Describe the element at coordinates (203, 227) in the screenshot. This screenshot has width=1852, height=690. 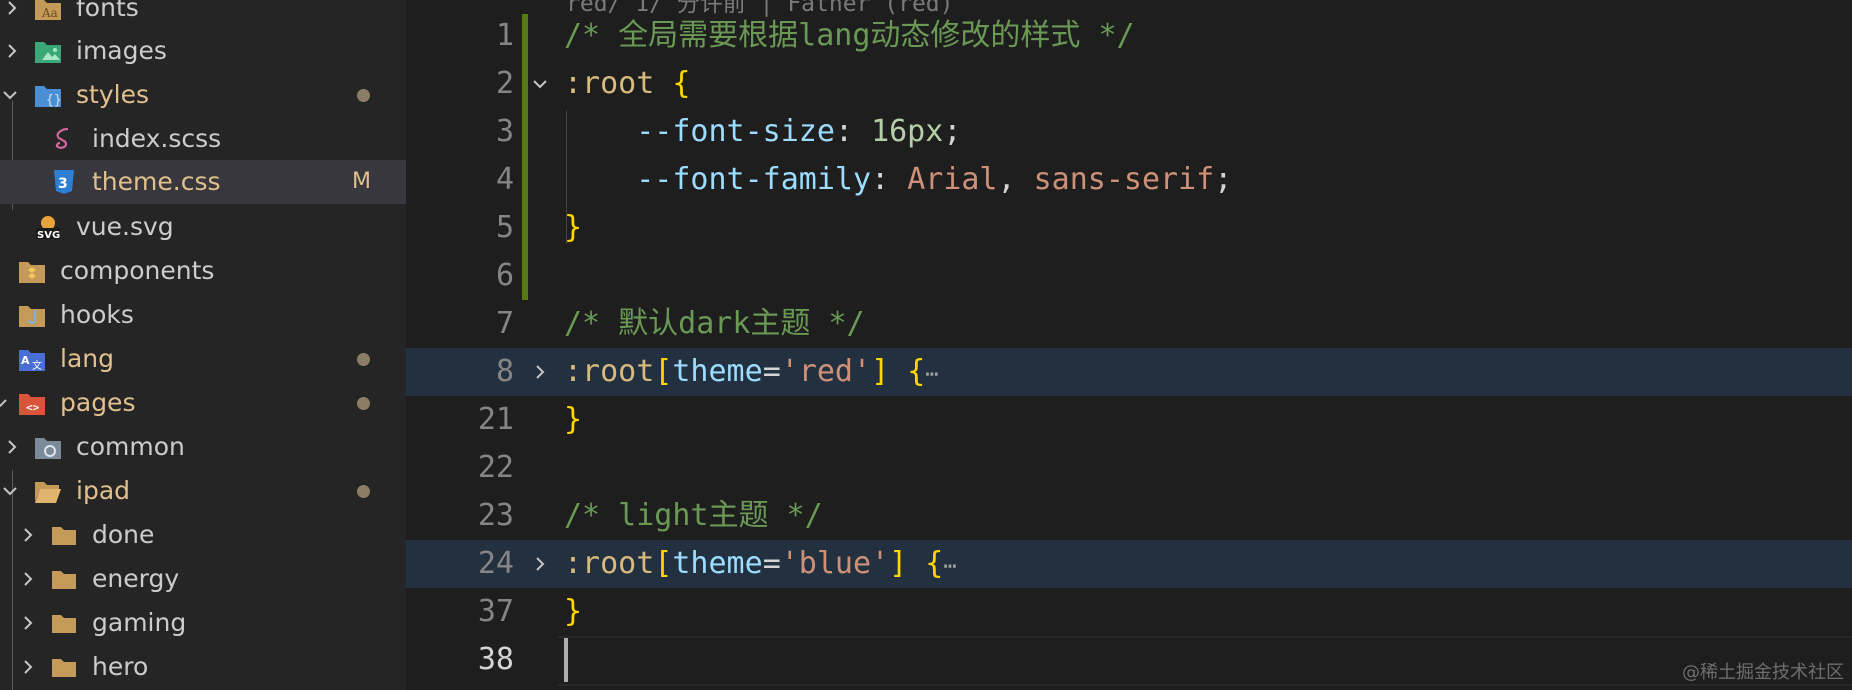
I see `tree-item-vue-svg: SVG vue.svg` at that location.